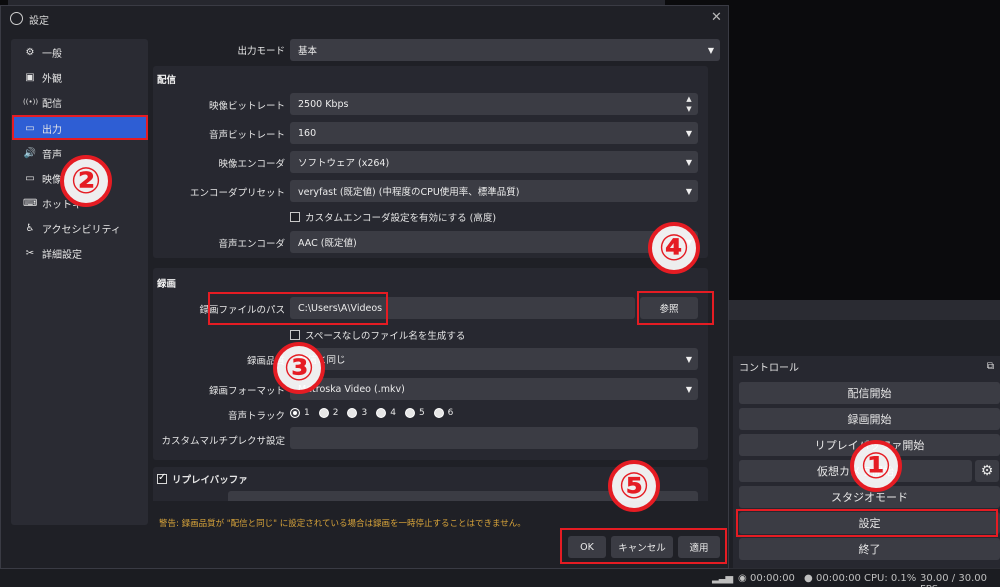 This screenshot has height=587, width=1000. What do you see at coordinates (52, 54) in the screenshot?
I see `sidebar-item-label: 一般` at bounding box center [52, 54].